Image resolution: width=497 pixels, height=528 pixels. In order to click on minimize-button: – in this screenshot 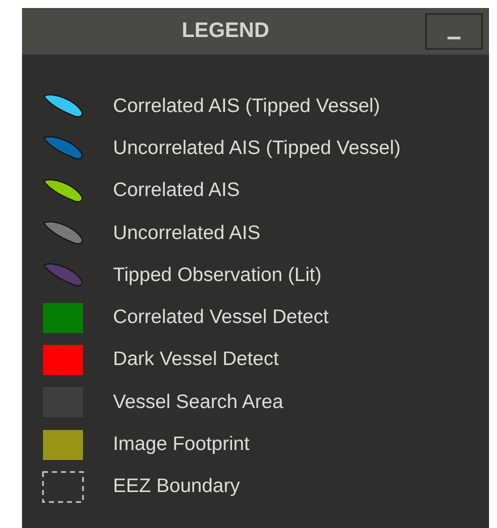, I will do `click(454, 31)`.